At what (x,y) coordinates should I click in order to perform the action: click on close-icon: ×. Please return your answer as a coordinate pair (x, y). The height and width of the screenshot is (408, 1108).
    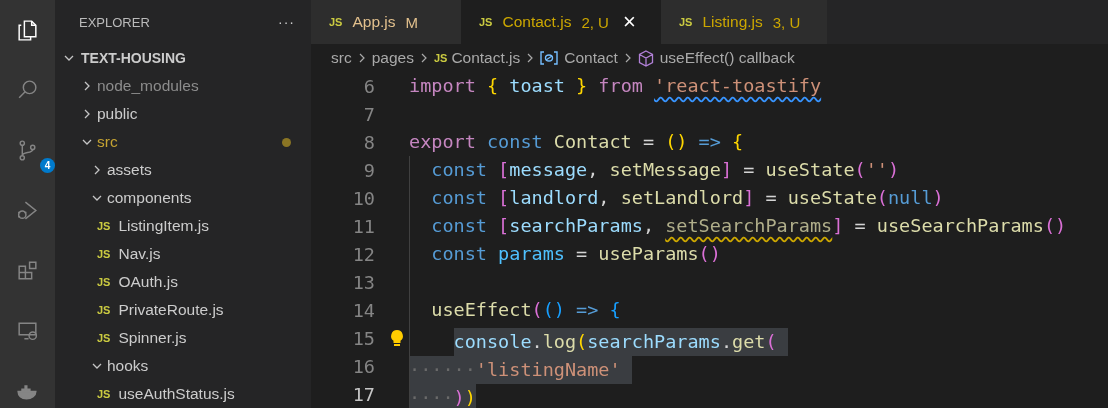
    Looking at the image, I should click on (629, 22).